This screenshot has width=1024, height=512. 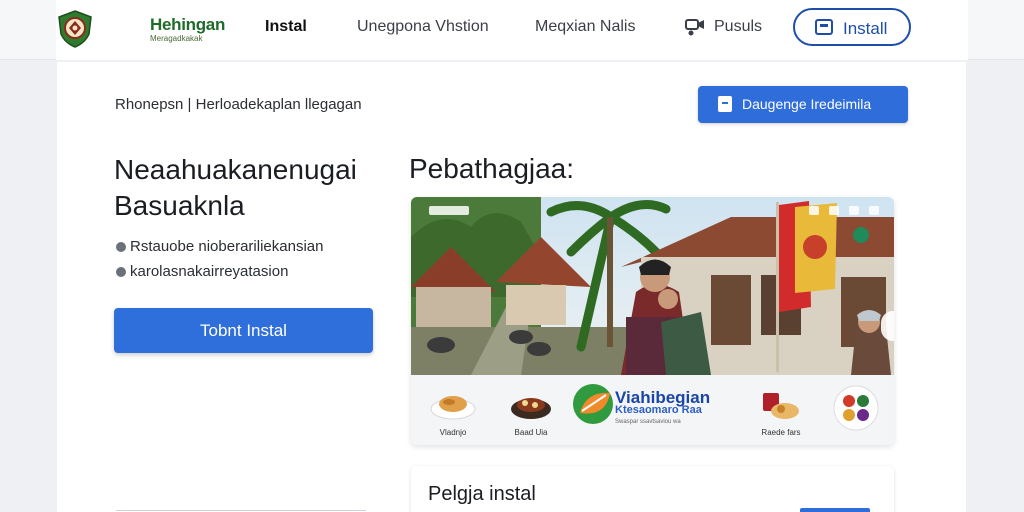 I want to click on rendang-plate-icon, so click(x=531, y=408).